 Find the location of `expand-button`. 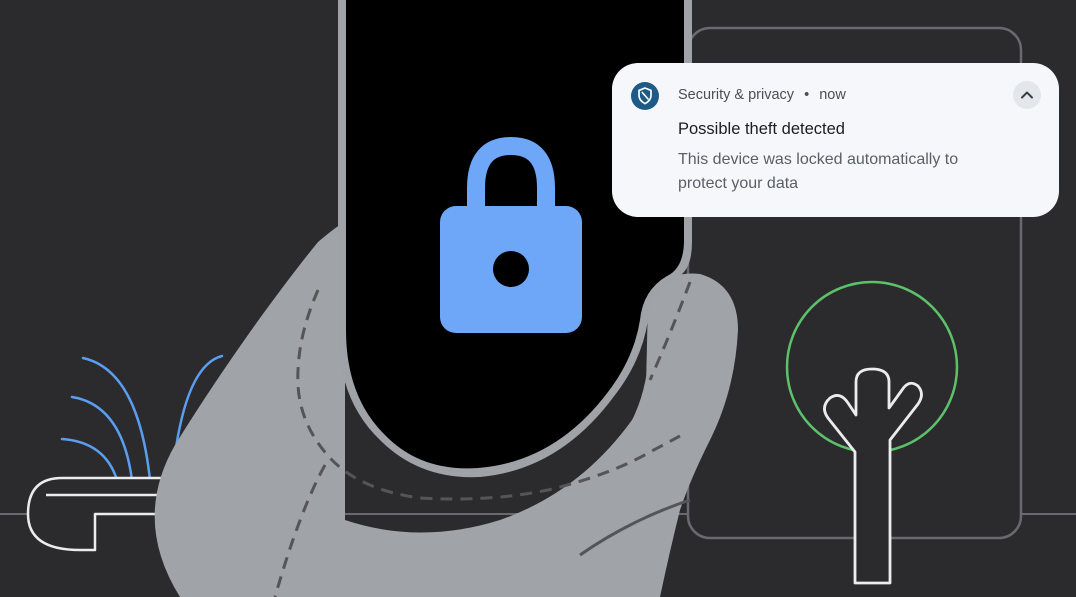

expand-button is located at coordinates (1027, 95).